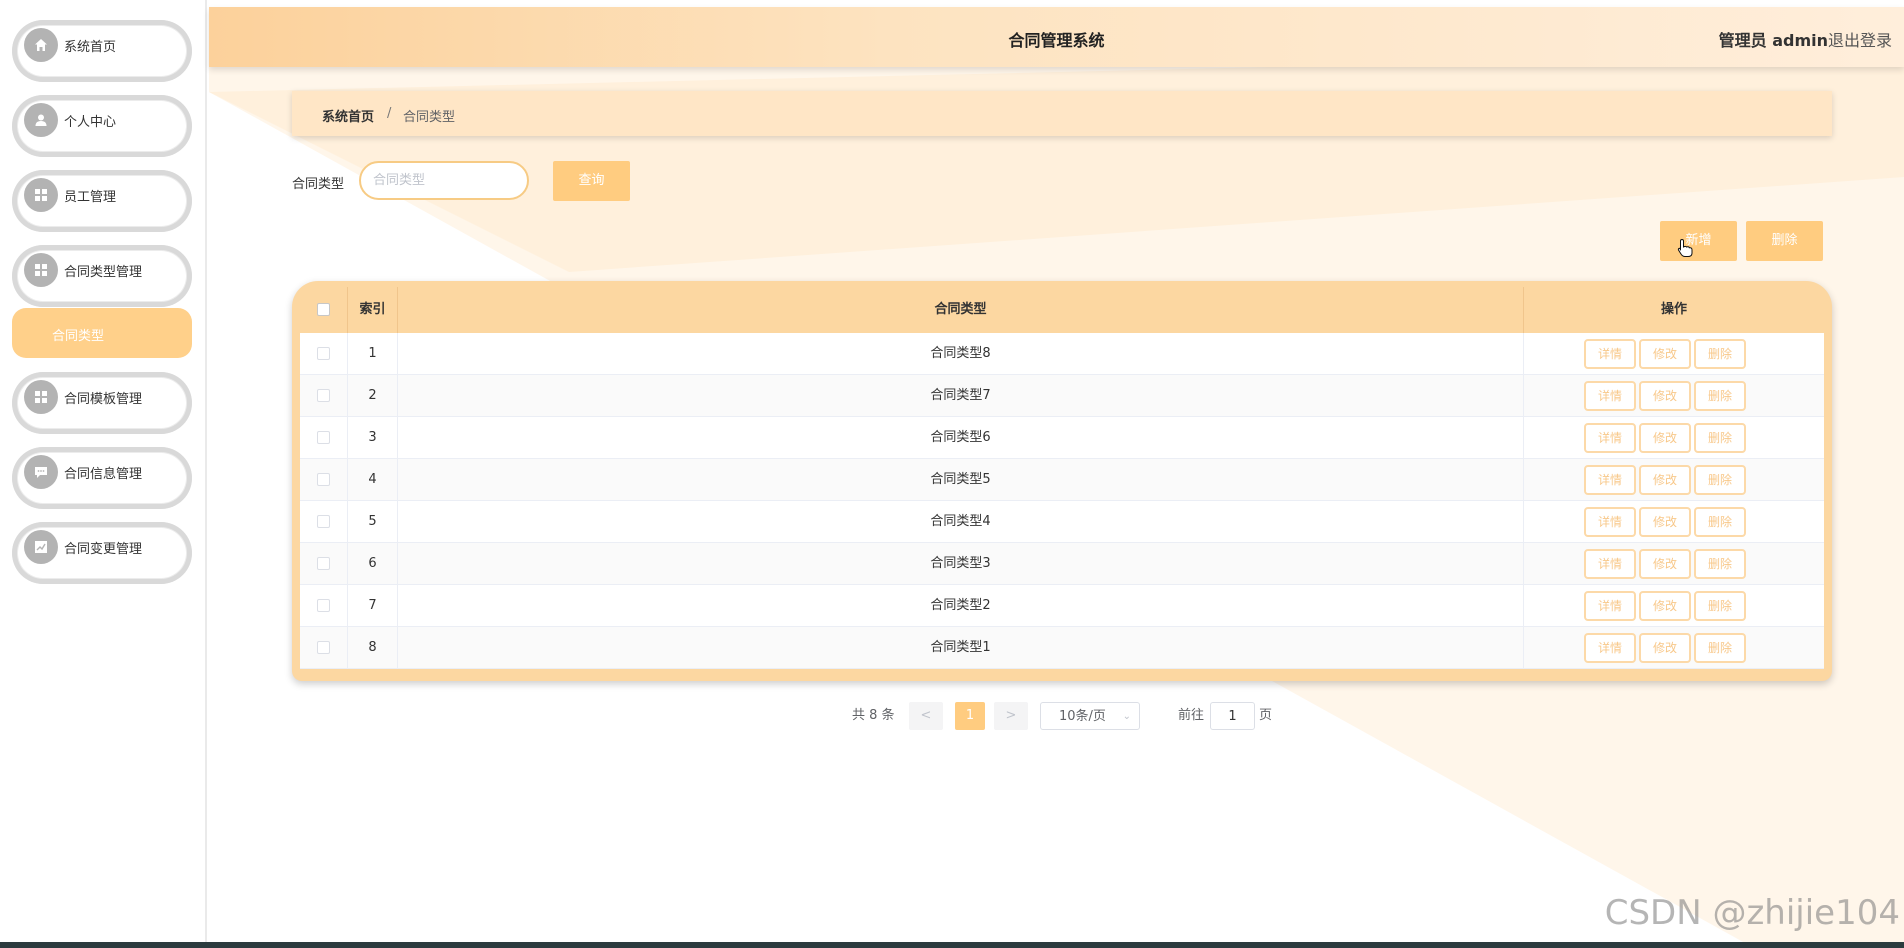 The height and width of the screenshot is (948, 1904). I want to click on table-row: 4 合同类型5 详情 修改 删除, so click(1062, 480).